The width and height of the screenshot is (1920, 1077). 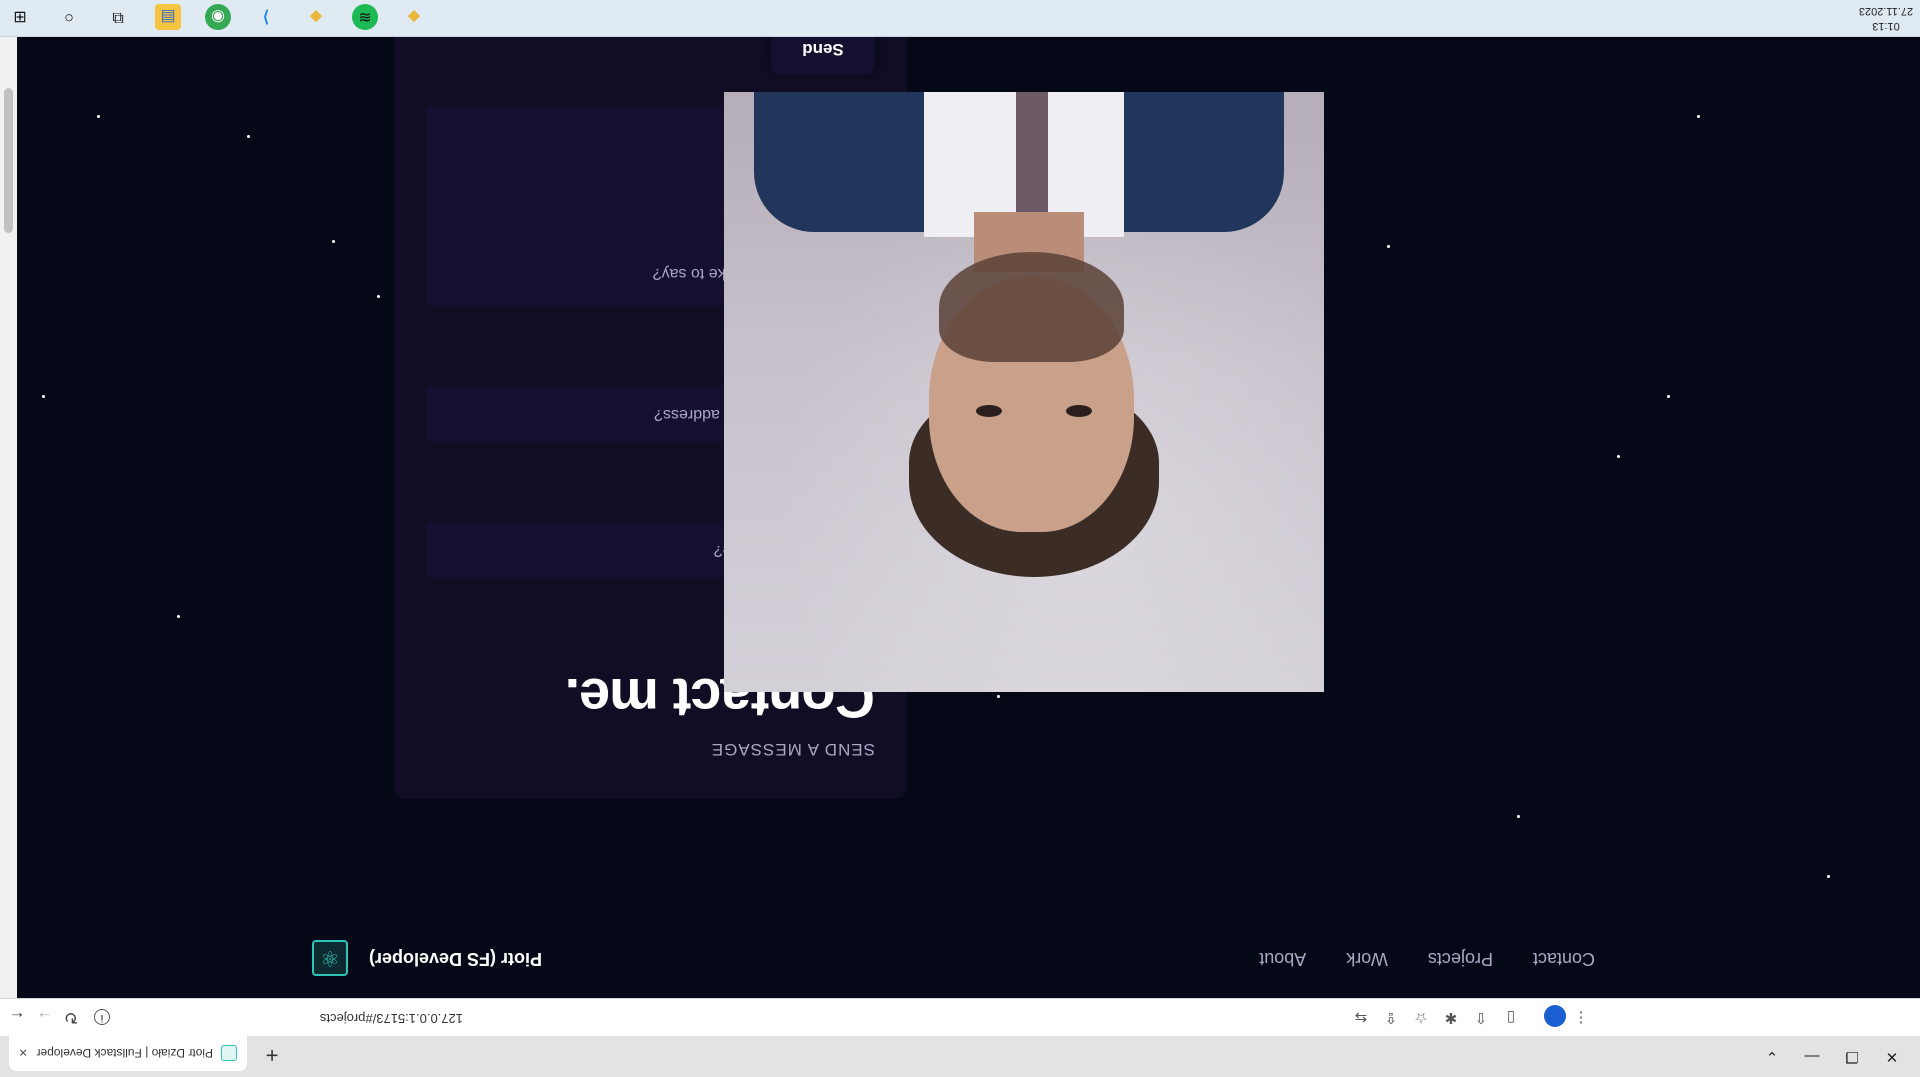 I want to click on nav-link-contact: Contact, so click(x=1564, y=958).